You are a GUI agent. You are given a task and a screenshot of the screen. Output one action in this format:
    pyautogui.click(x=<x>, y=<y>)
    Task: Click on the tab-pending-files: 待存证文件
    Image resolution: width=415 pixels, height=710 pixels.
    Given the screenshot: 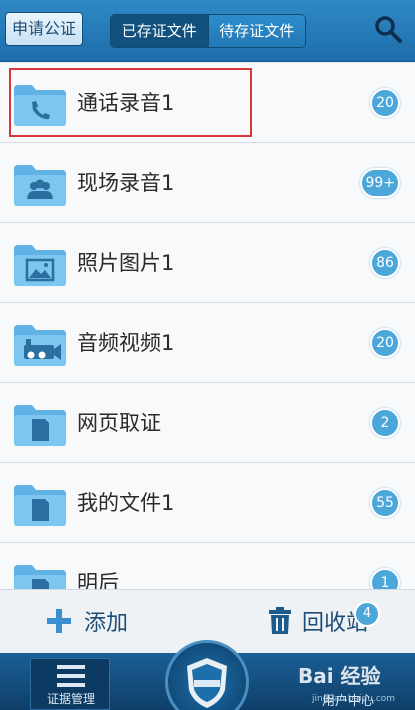 What is the action you would take?
    pyautogui.click(x=256, y=31)
    